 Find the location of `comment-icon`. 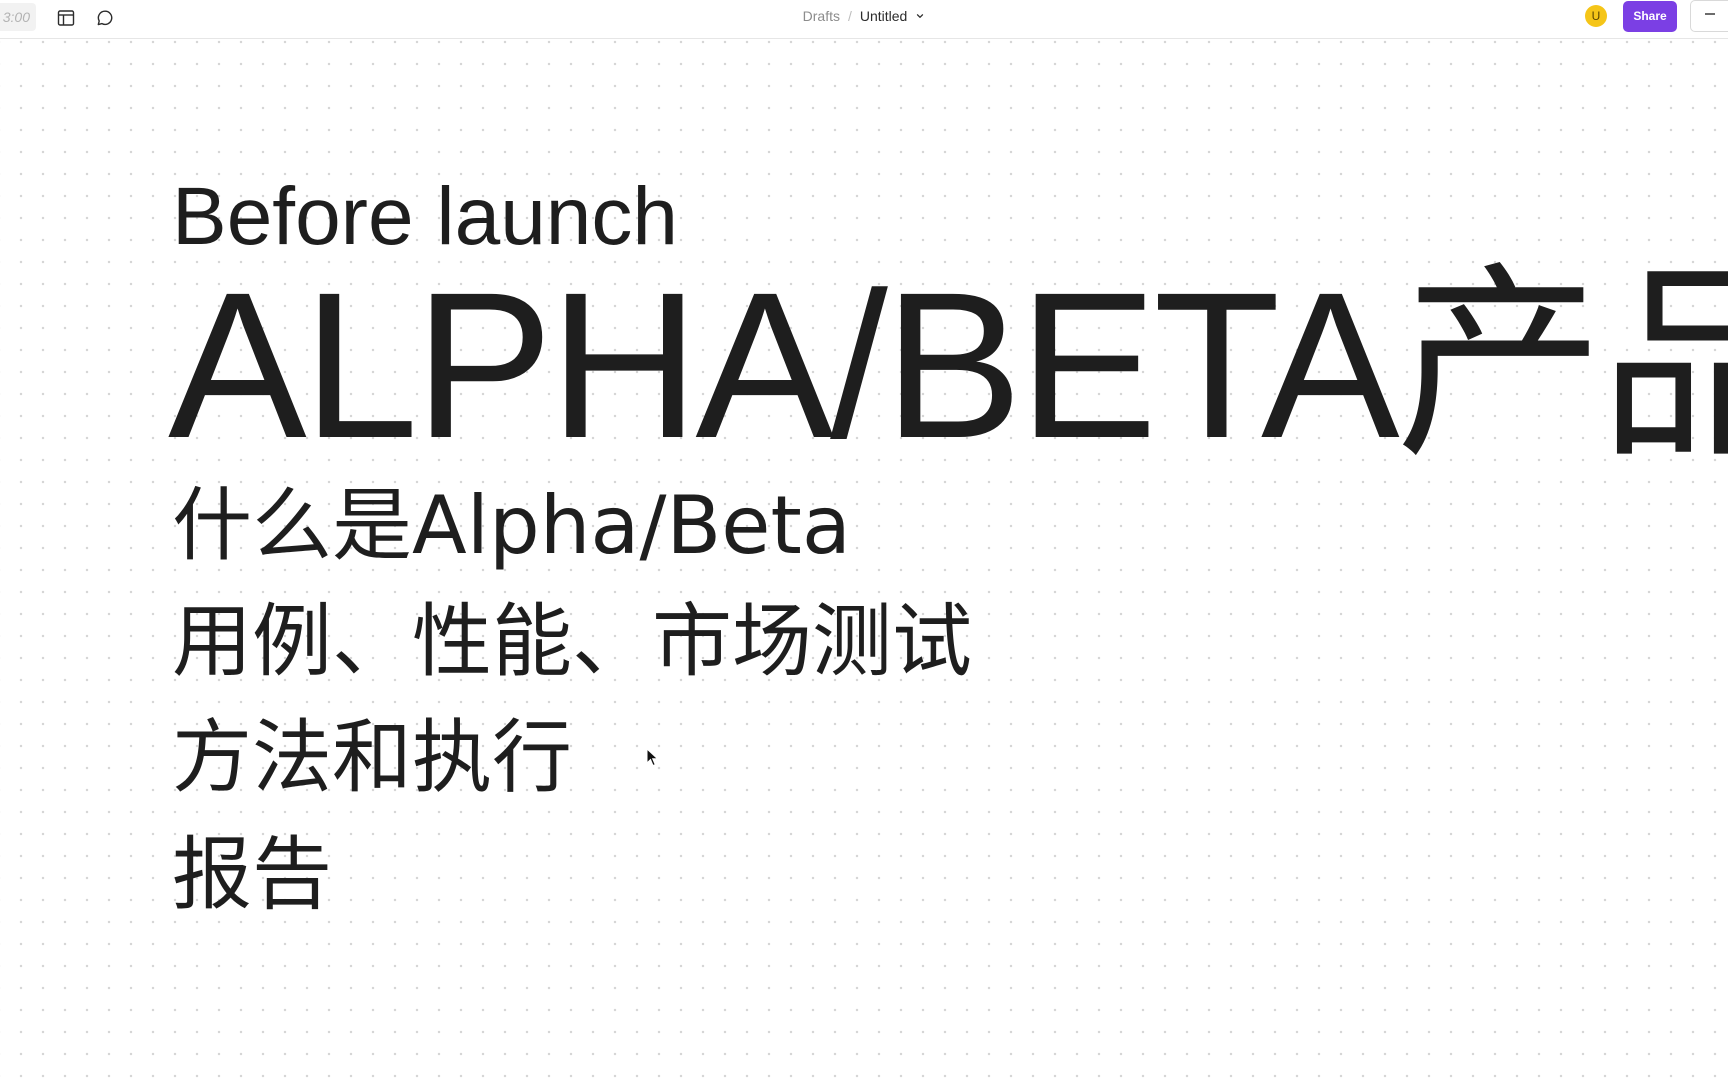

comment-icon is located at coordinates (105, 18).